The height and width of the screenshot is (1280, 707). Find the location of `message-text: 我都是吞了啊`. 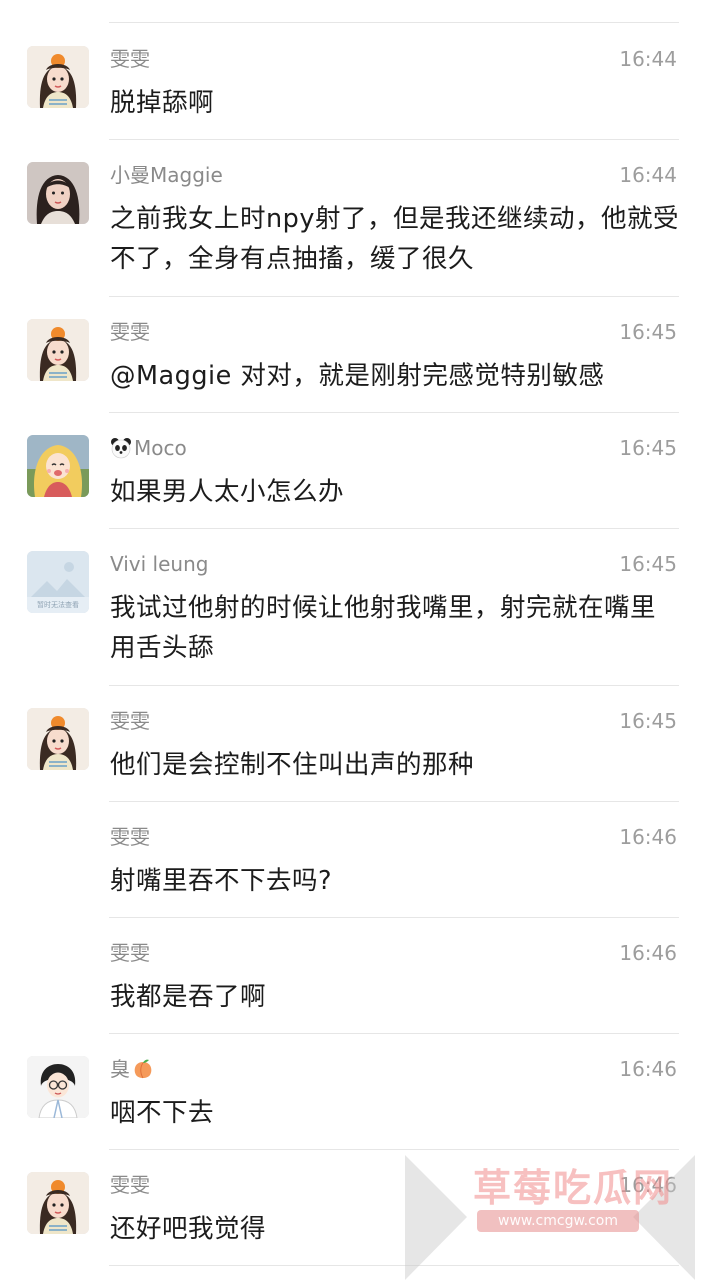

message-text: 我都是吞了啊 is located at coordinates (188, 997).